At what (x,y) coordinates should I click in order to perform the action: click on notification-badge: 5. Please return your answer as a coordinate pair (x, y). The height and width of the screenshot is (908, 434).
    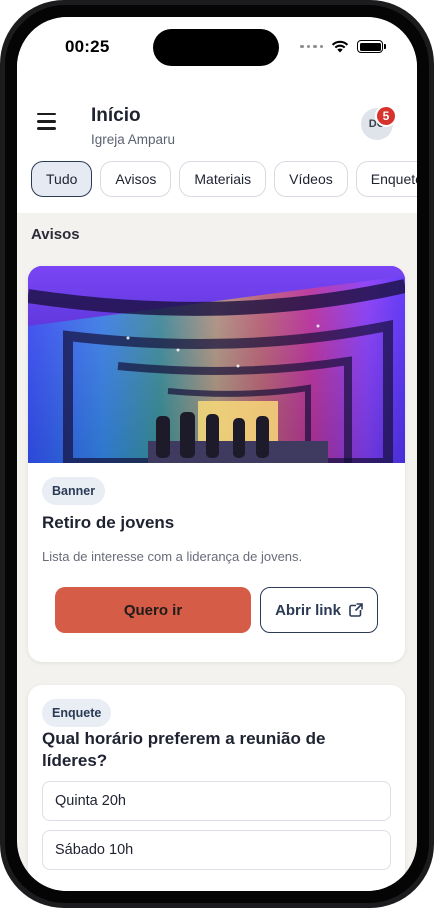
    Looking at the image, I should click on (386, 116).